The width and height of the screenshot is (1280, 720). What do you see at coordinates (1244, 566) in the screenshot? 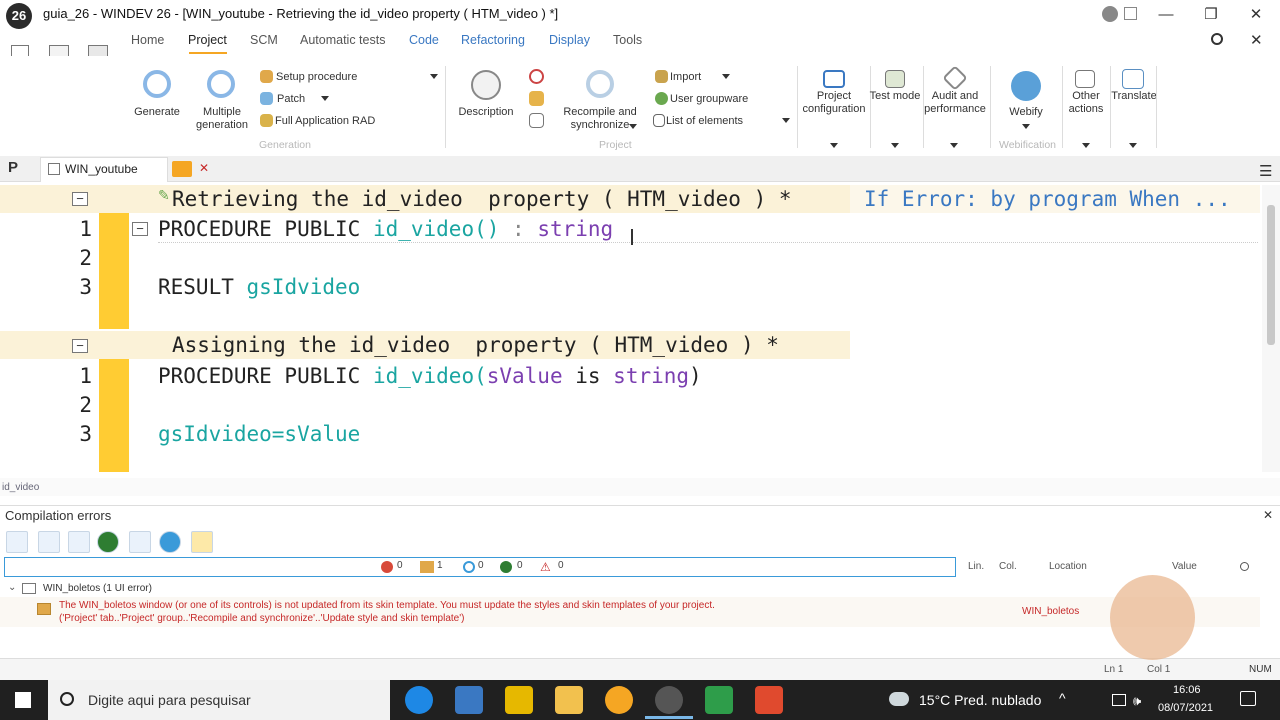
I see `column-search-icon` at bounding box center [1244, 566].